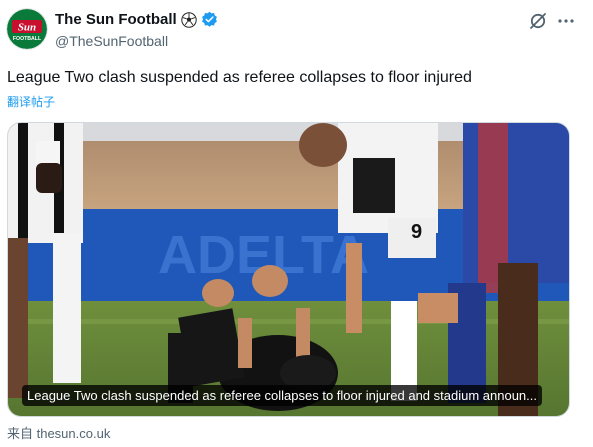  What do you see at coordinates (27, 39) in the screenshot?
I see `avatar-subtitle: FOOTBALL` at bounding box center [27, 39].